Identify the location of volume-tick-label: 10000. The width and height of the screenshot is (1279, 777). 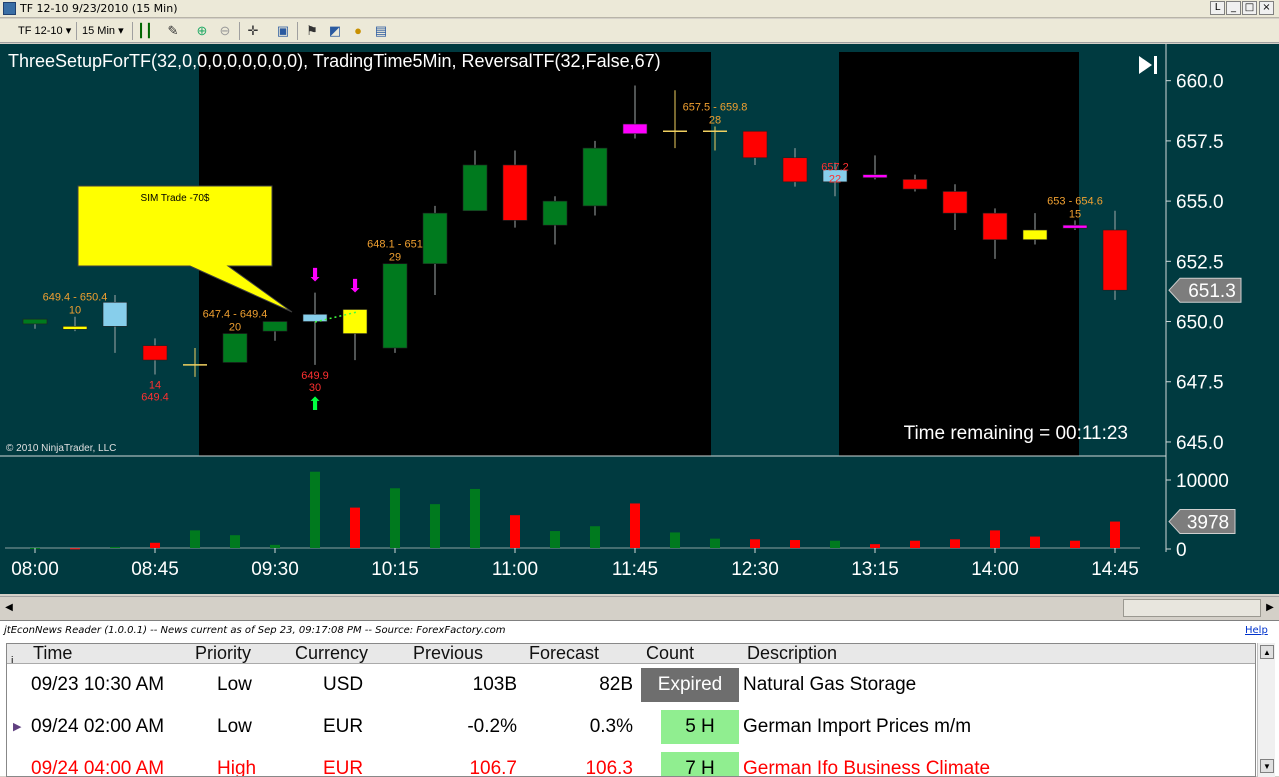
(1202, 481).